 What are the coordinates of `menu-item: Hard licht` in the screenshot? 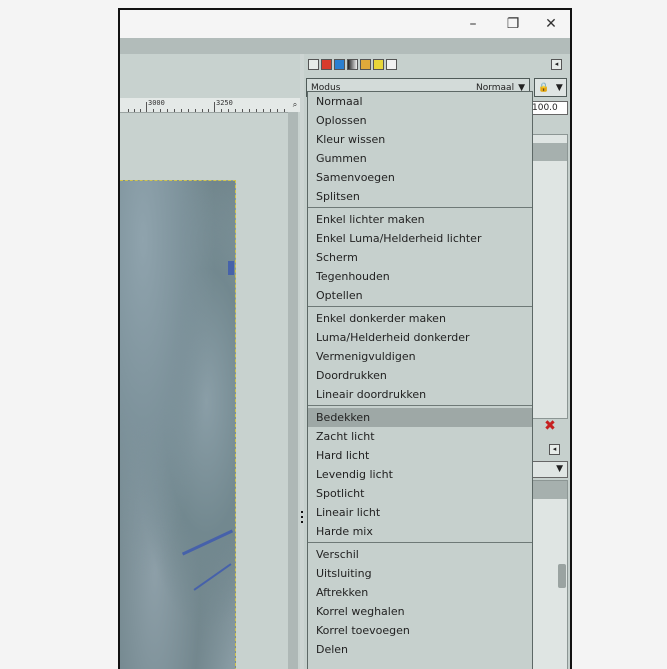 It's located at (420, 455).